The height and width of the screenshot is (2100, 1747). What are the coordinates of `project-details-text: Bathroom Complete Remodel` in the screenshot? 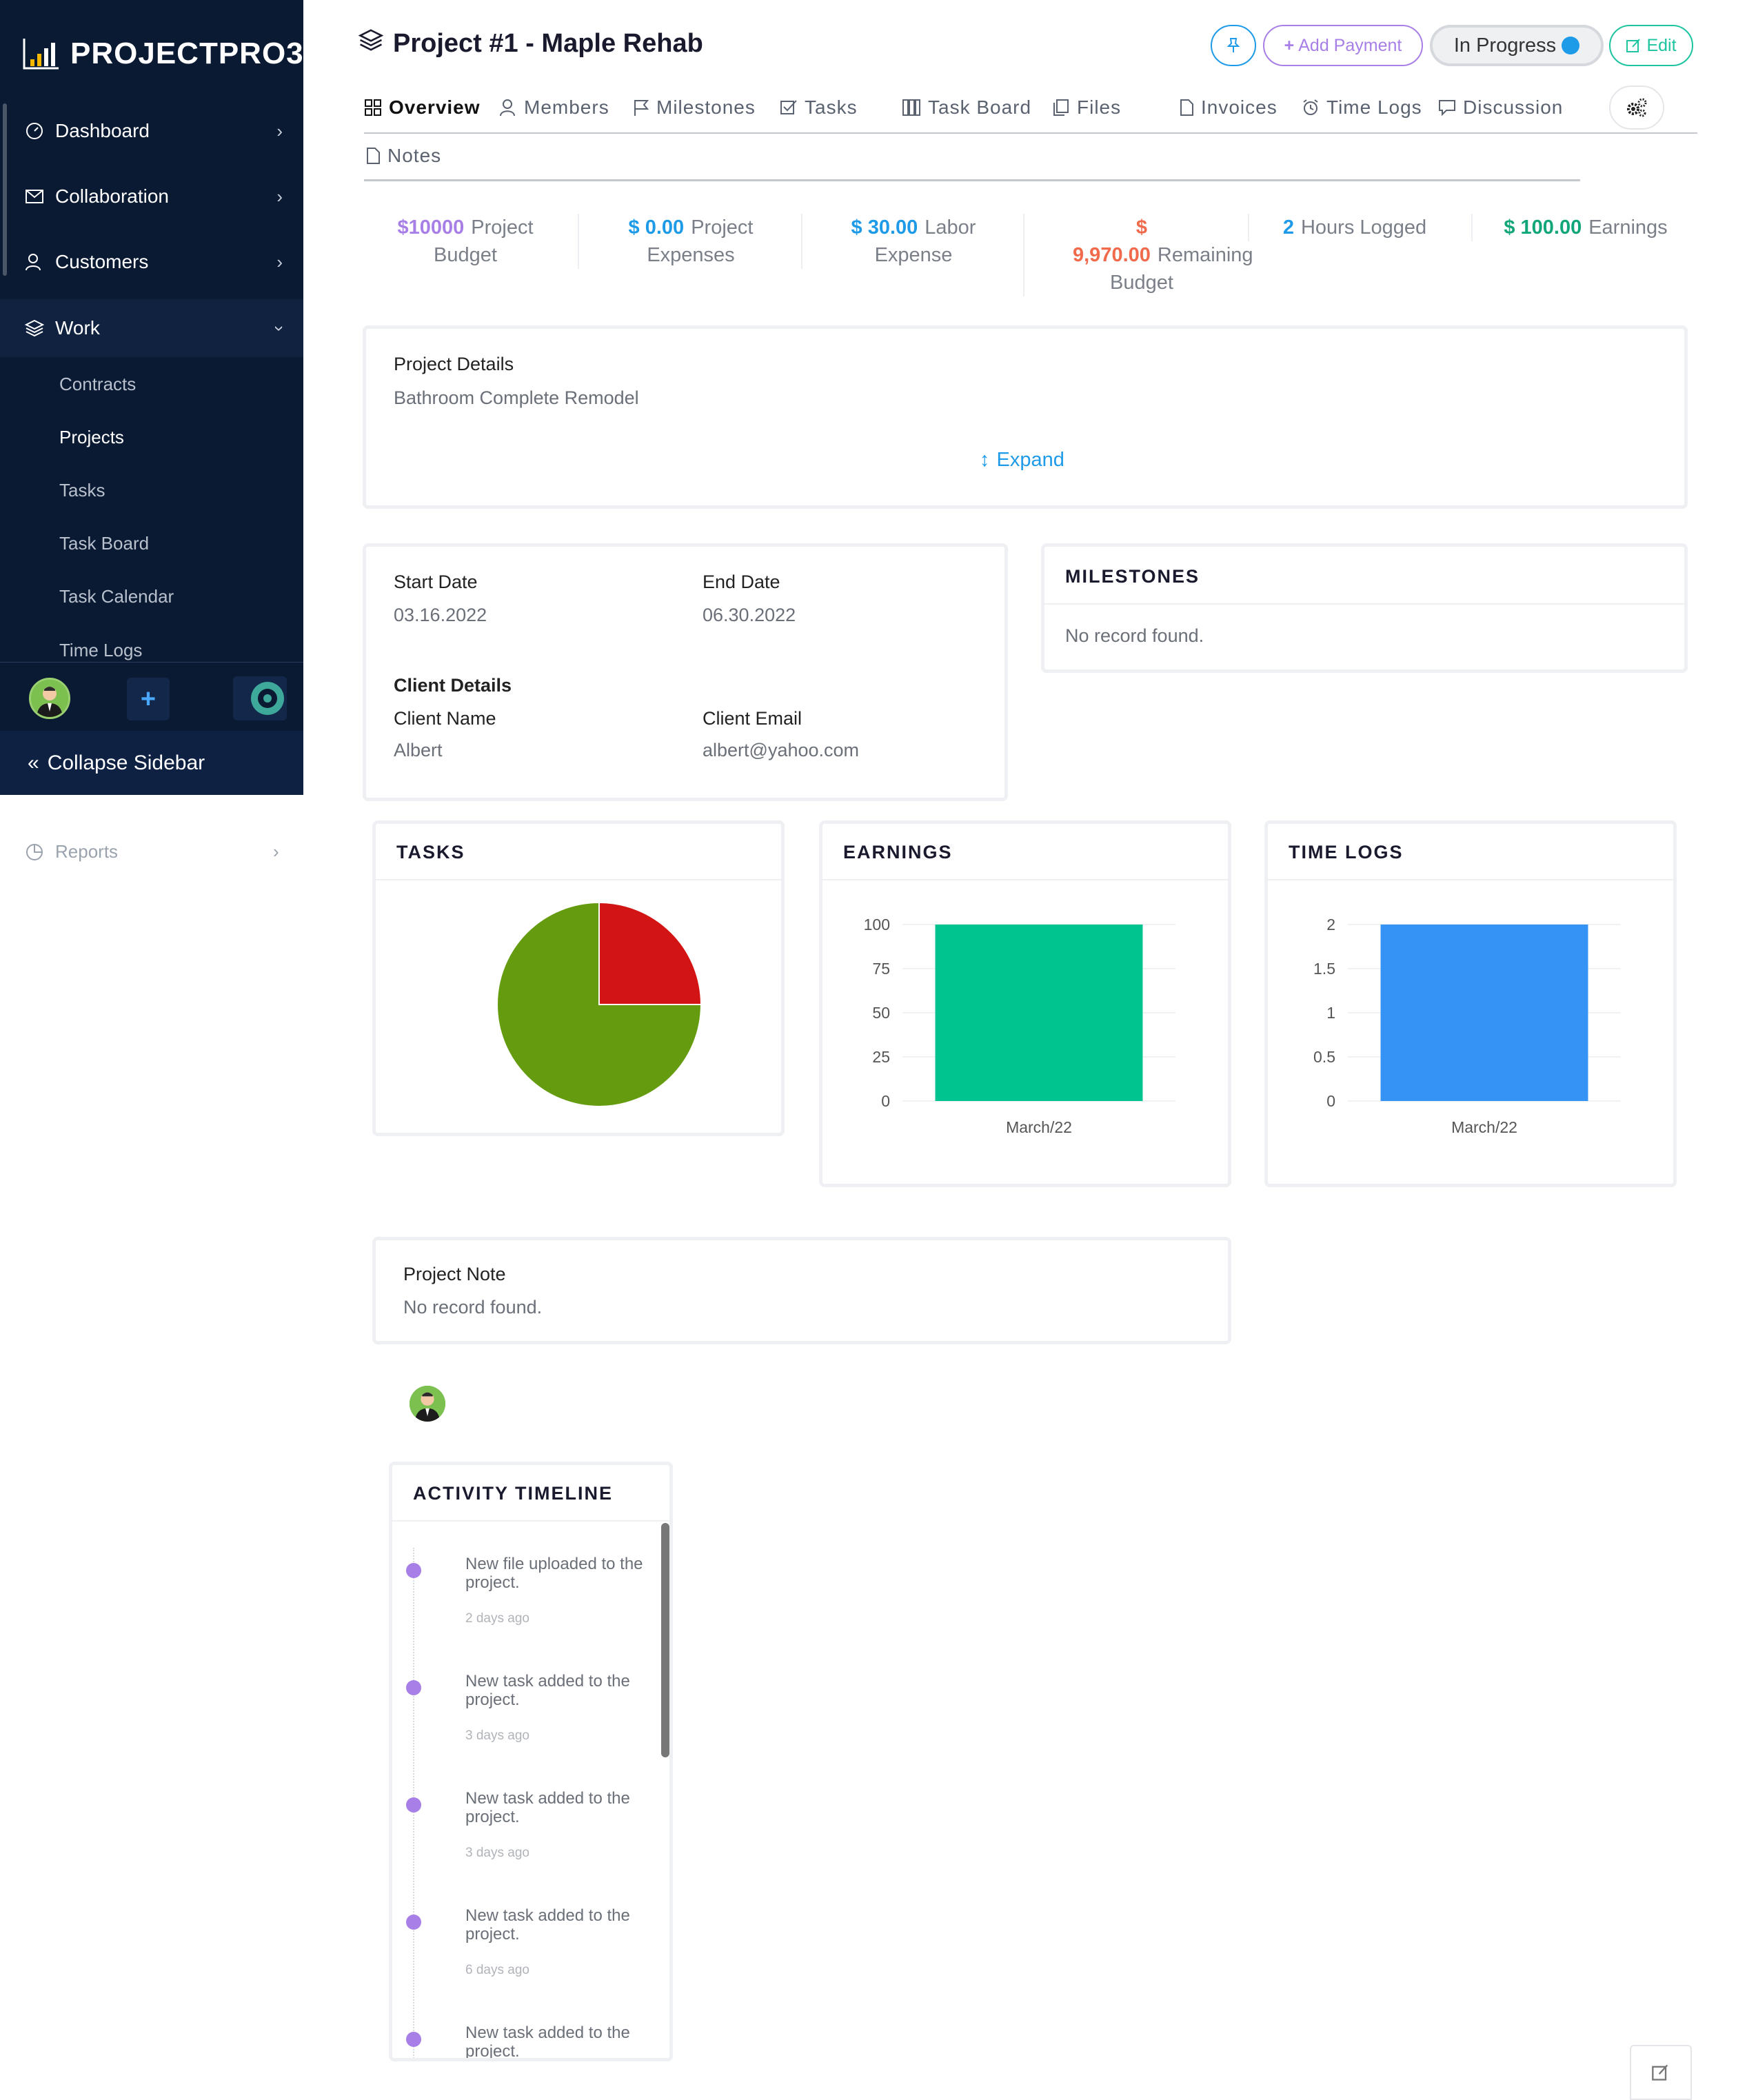 It's located at (517, 397).